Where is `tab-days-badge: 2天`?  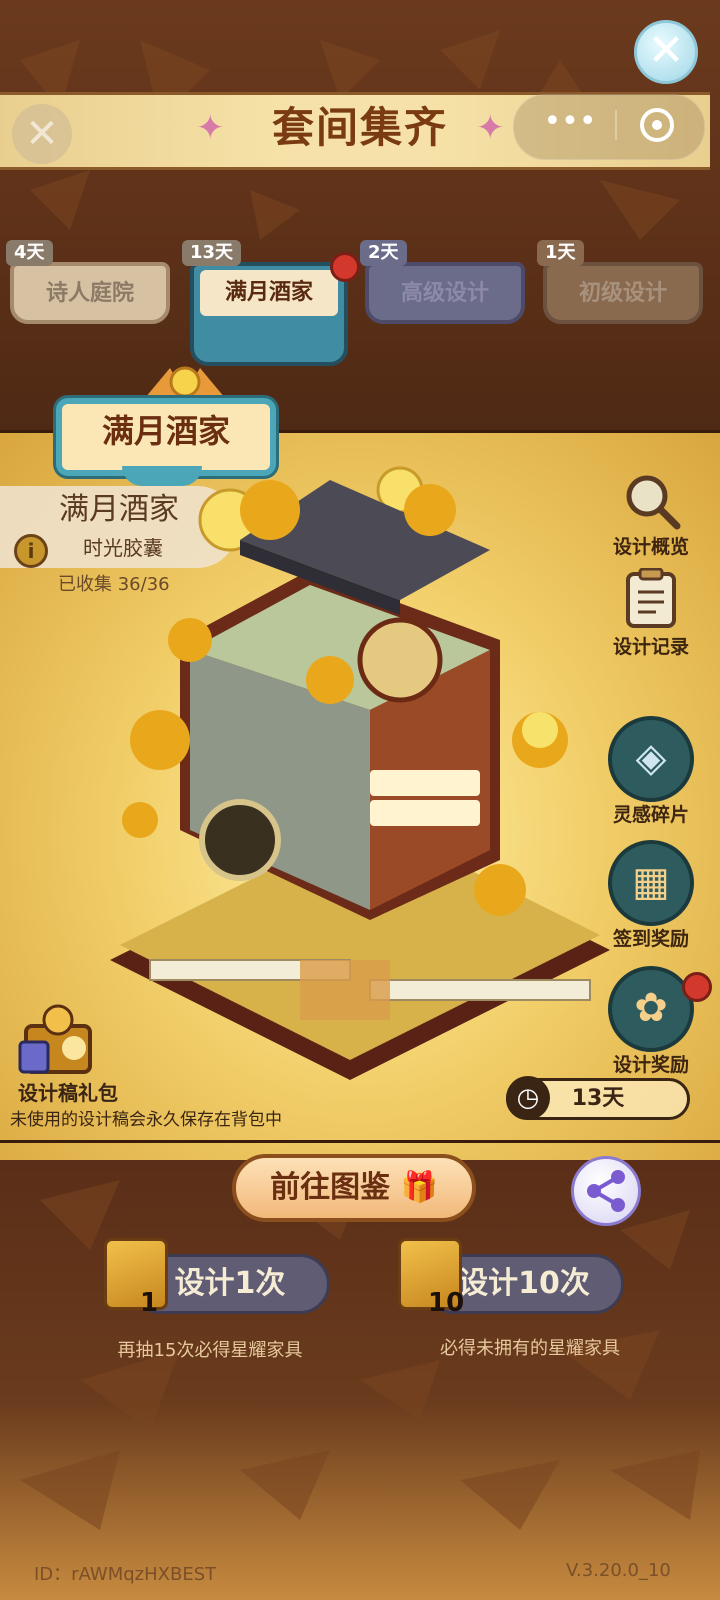 tab-days-badge: 2天 is located at coordinates (383, 253).